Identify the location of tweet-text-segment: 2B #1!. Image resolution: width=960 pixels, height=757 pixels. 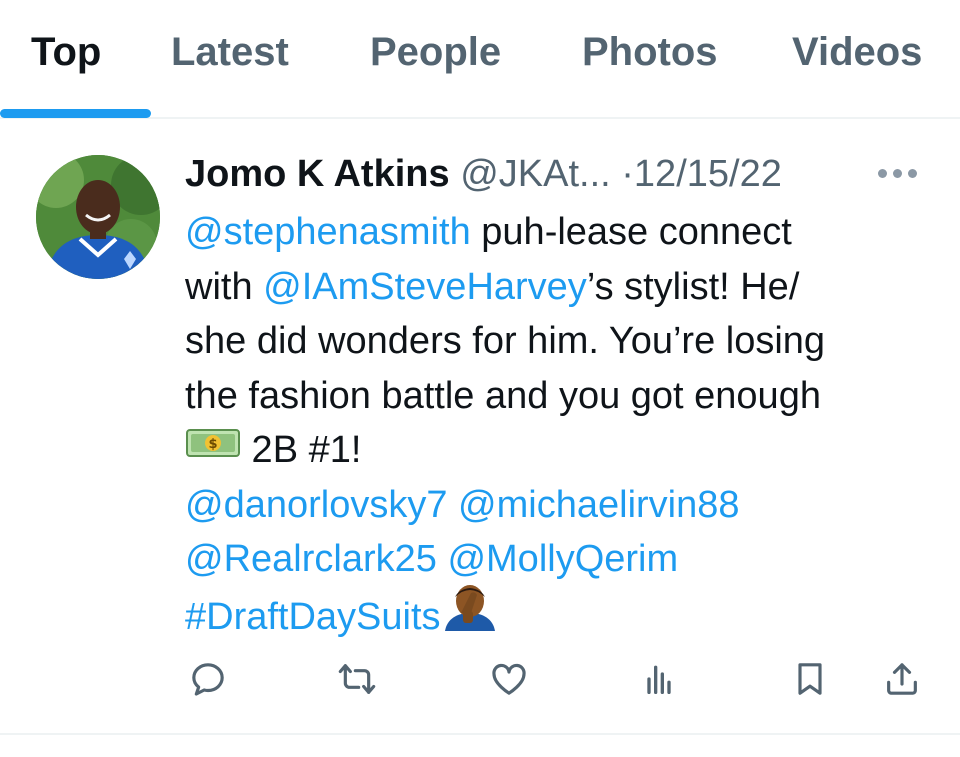
(301, 450).